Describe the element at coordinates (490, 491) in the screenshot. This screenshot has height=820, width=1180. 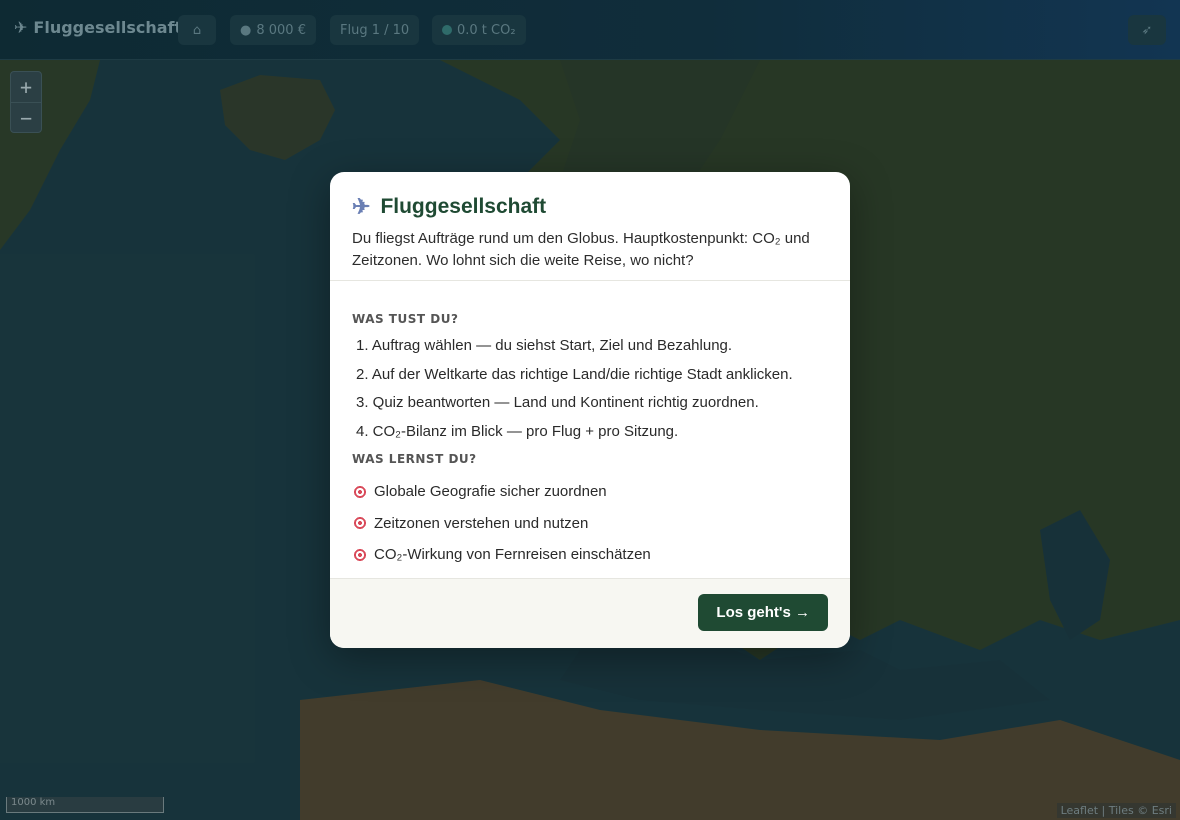
I see `goal-label: Globale Geografie sicher zuordnen` at that location.